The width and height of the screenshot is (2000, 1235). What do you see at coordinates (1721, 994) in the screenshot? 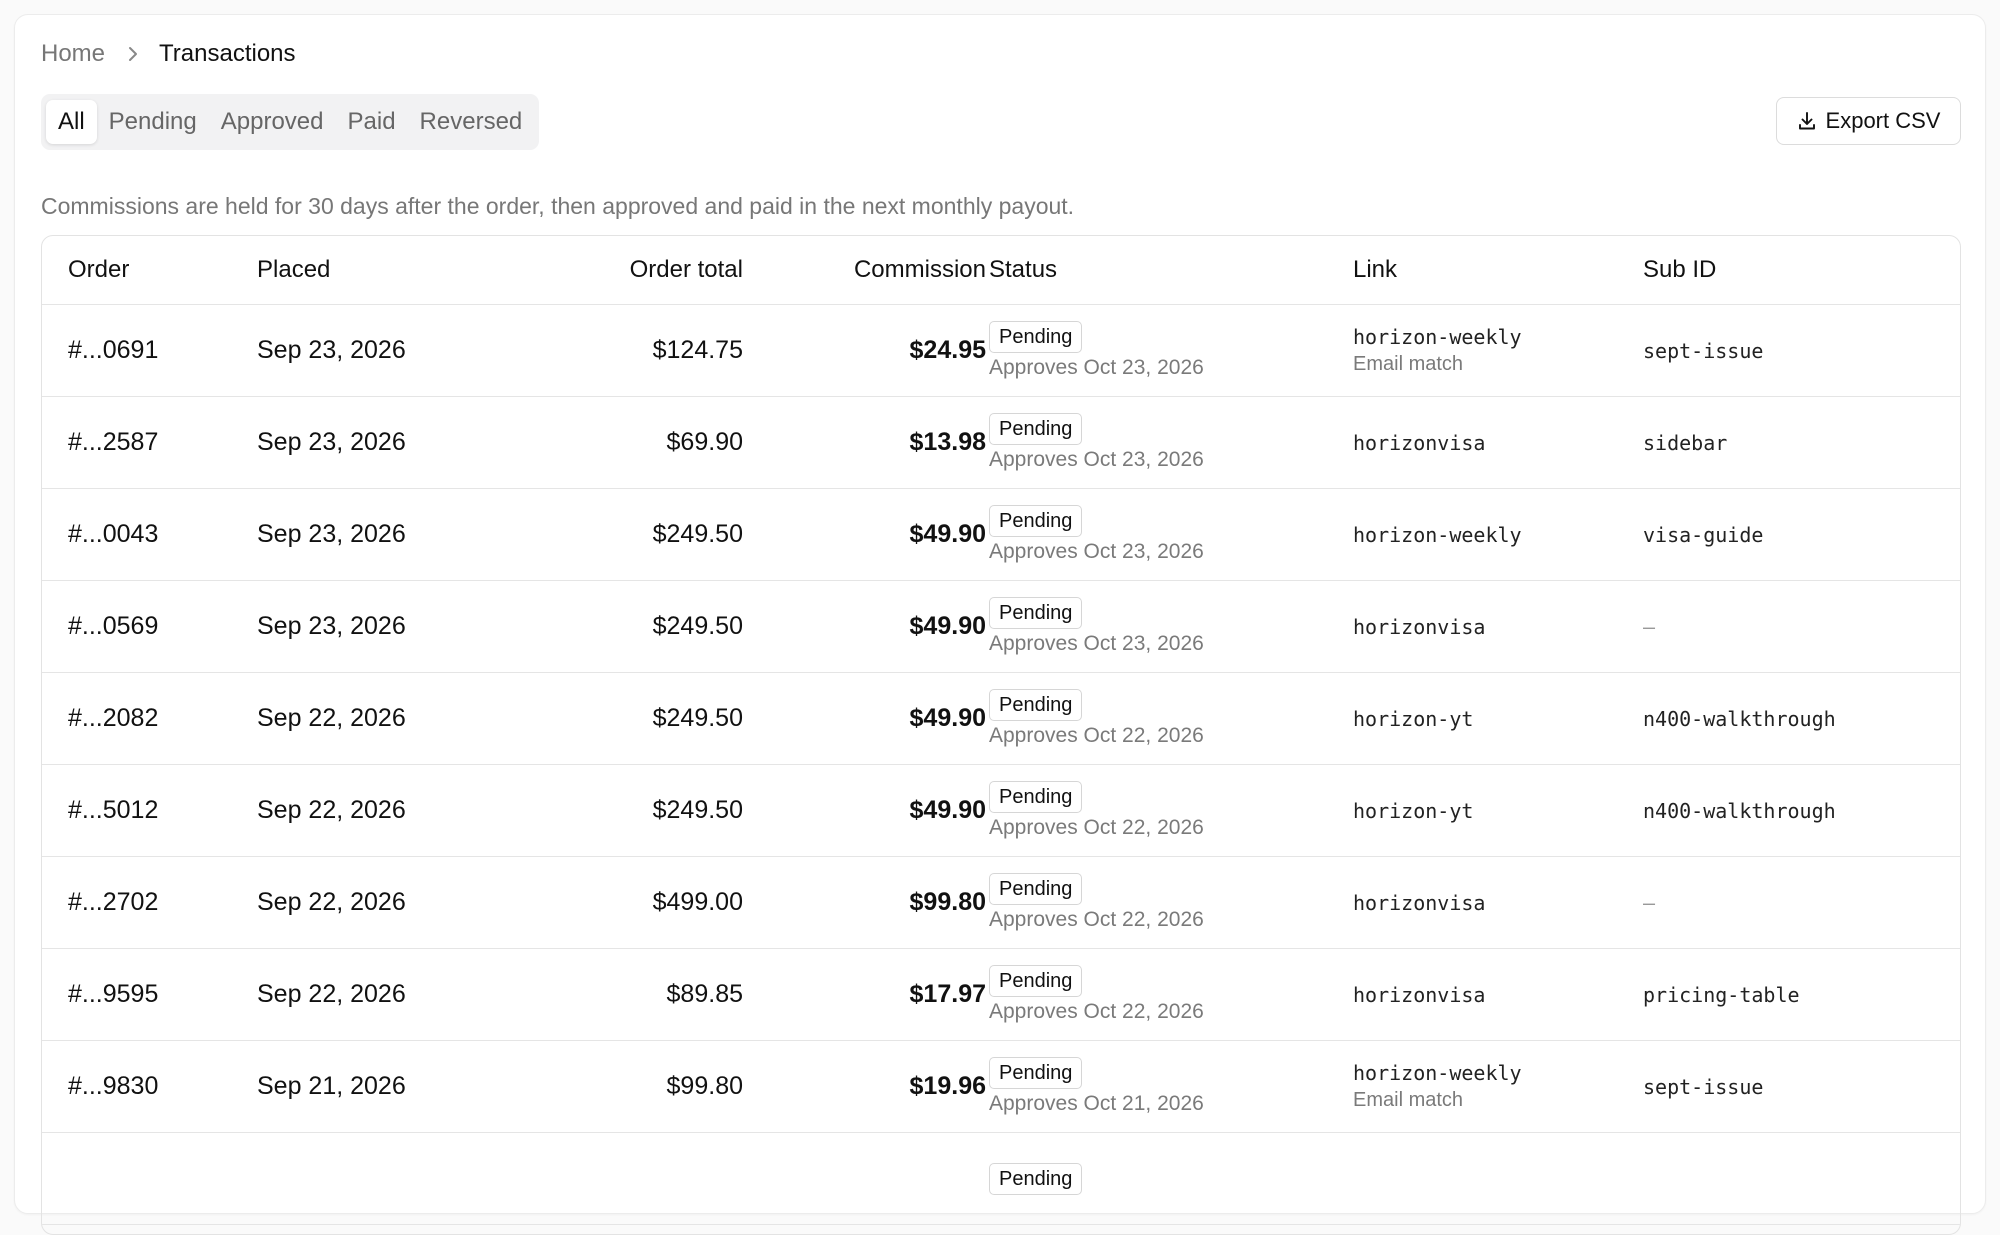
I see `sub-id: pricing-table` at bounding box center [1721, 994].